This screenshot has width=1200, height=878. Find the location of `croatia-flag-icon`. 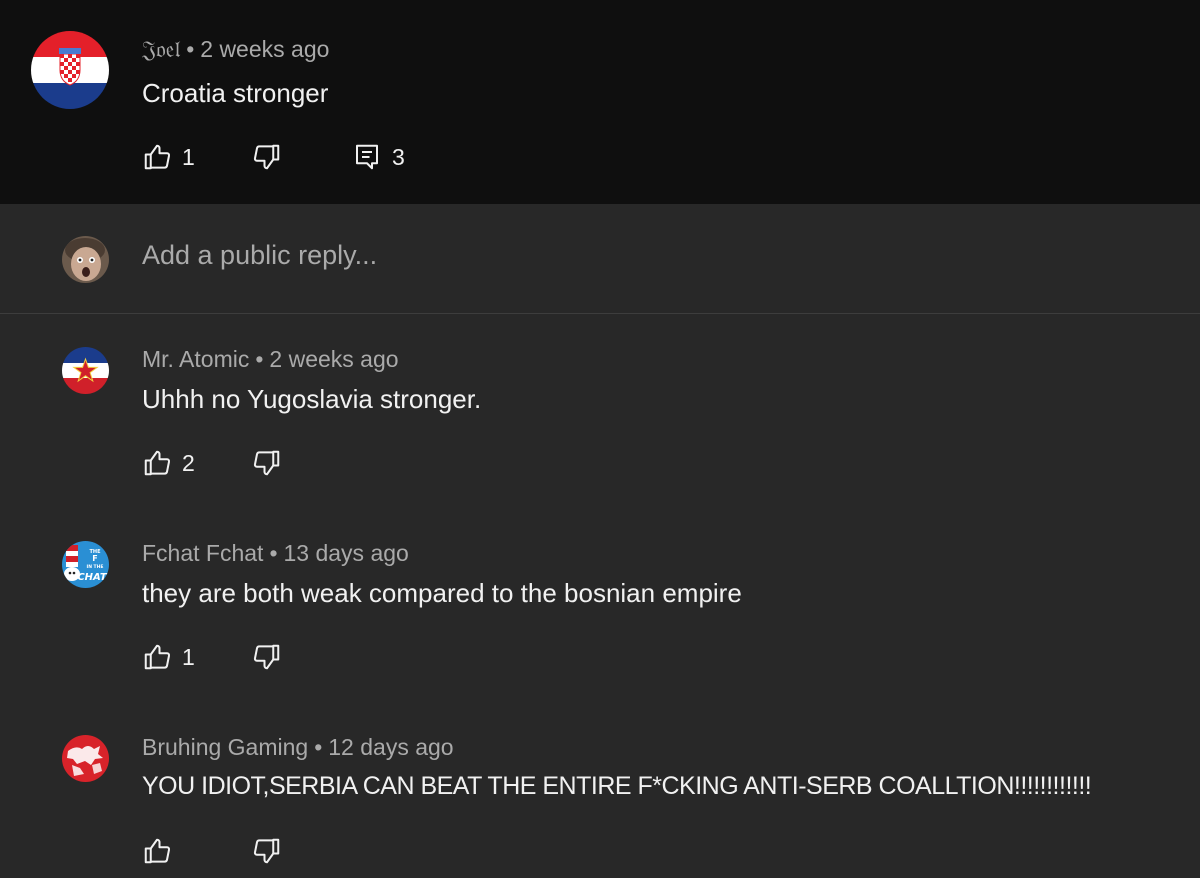

croatia-flag-icon is located at coordinates (70, 70).